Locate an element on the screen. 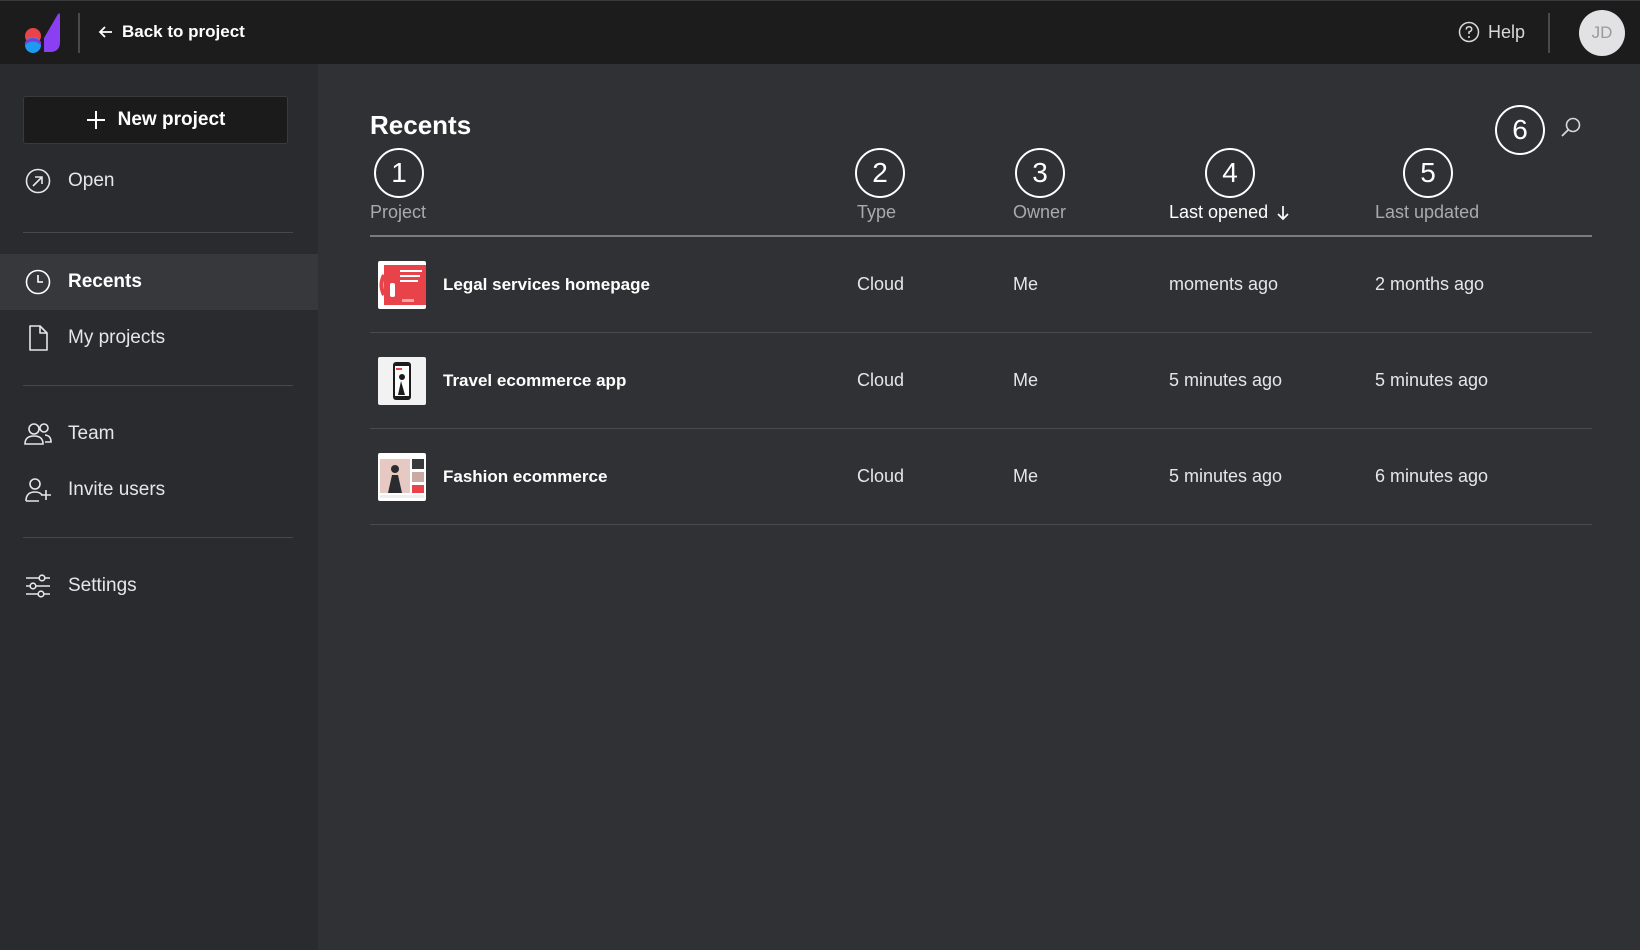 The width and height of the screenshot is (1640, 950). project-thumbnail-fashion is located at coordinates (402, 477).